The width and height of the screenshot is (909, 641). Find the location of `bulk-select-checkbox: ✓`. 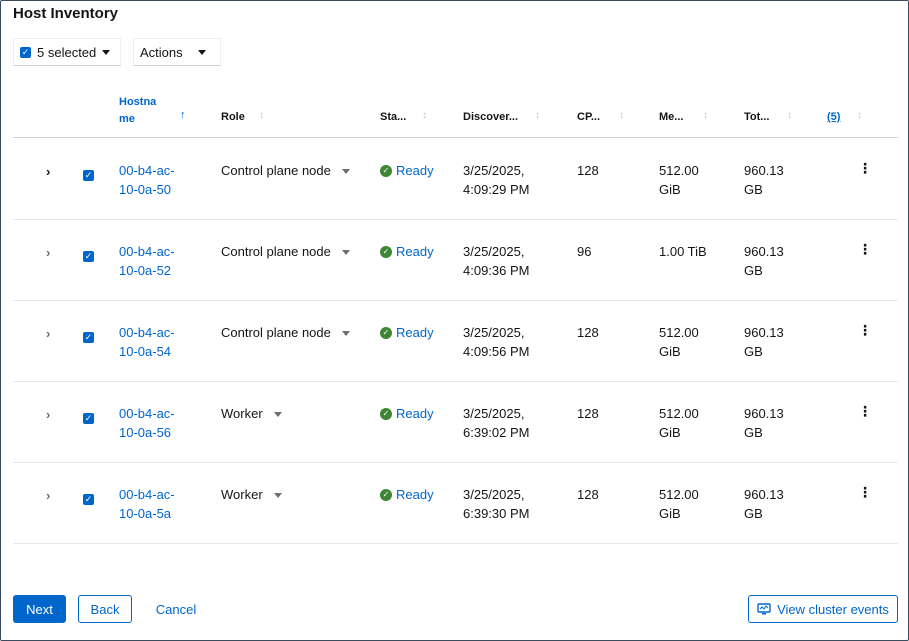

bulk-select-checkbox: ✓ is located at coordinates (25, 52).